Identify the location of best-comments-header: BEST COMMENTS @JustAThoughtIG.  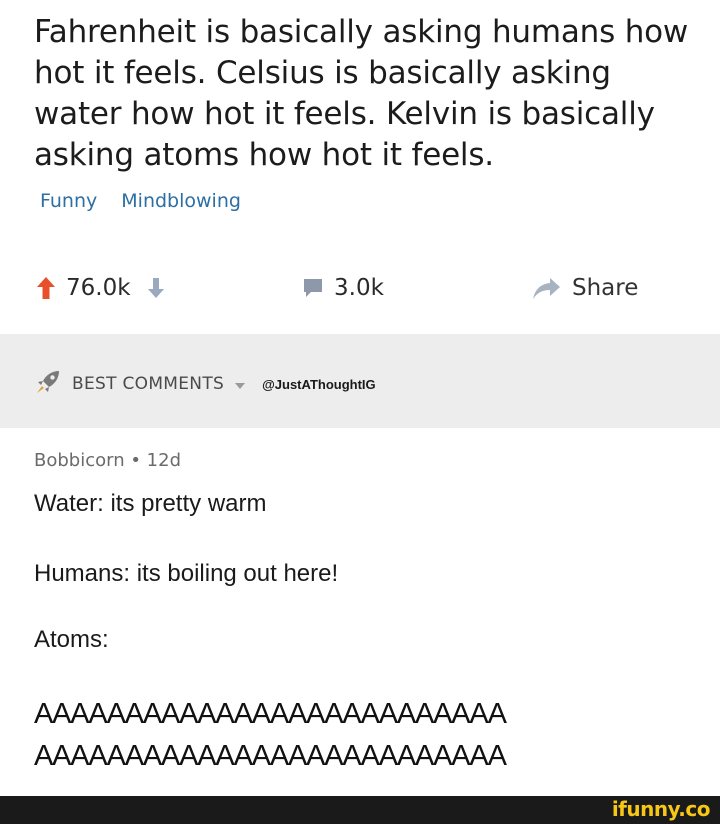
(205, 384).